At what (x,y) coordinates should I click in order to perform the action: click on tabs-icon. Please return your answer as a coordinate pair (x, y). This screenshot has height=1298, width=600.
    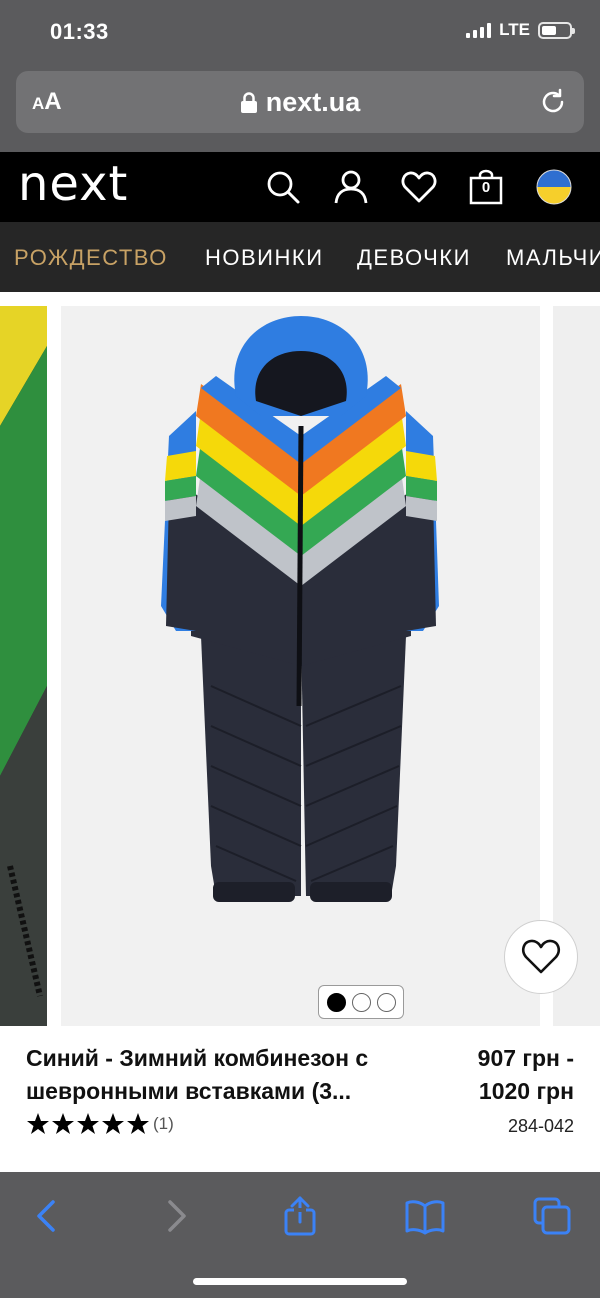
    Looking at the image, I should click on (552, 1216).